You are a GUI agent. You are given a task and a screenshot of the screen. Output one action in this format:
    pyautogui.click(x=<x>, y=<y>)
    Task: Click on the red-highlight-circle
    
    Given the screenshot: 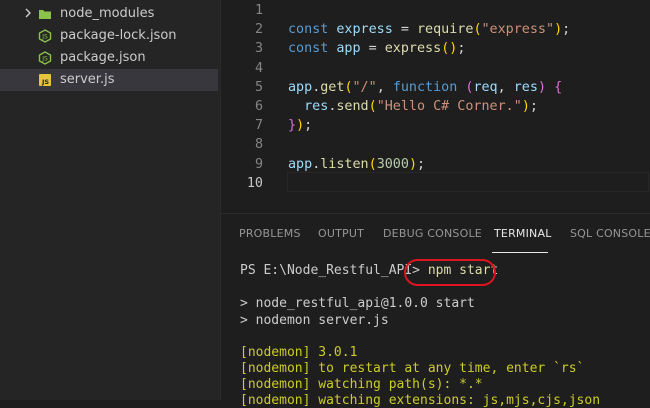 What is the action you would take?
    pyautogui.click(x=450, y=272)
    